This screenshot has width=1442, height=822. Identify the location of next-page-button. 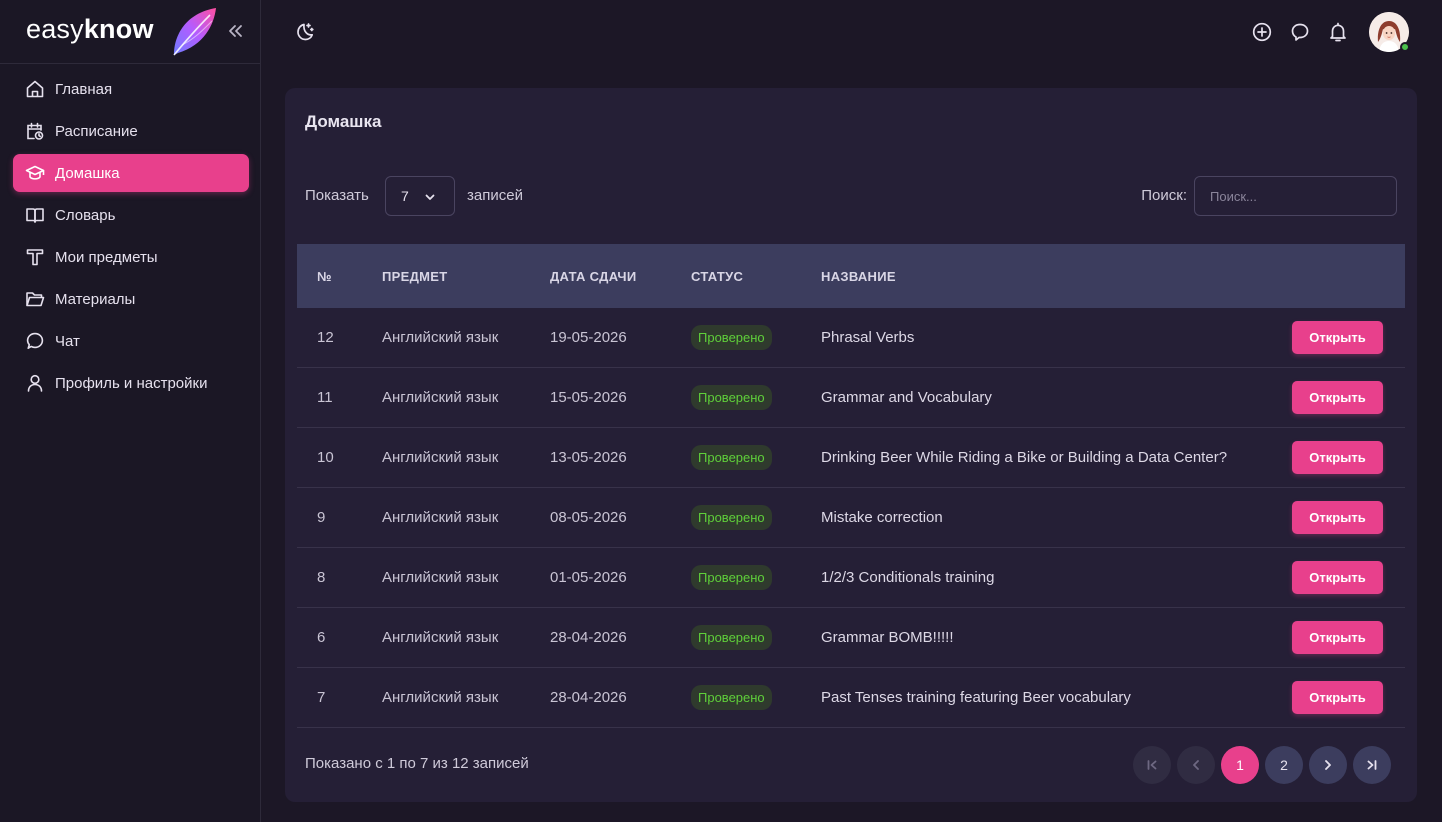
(1328, 765).